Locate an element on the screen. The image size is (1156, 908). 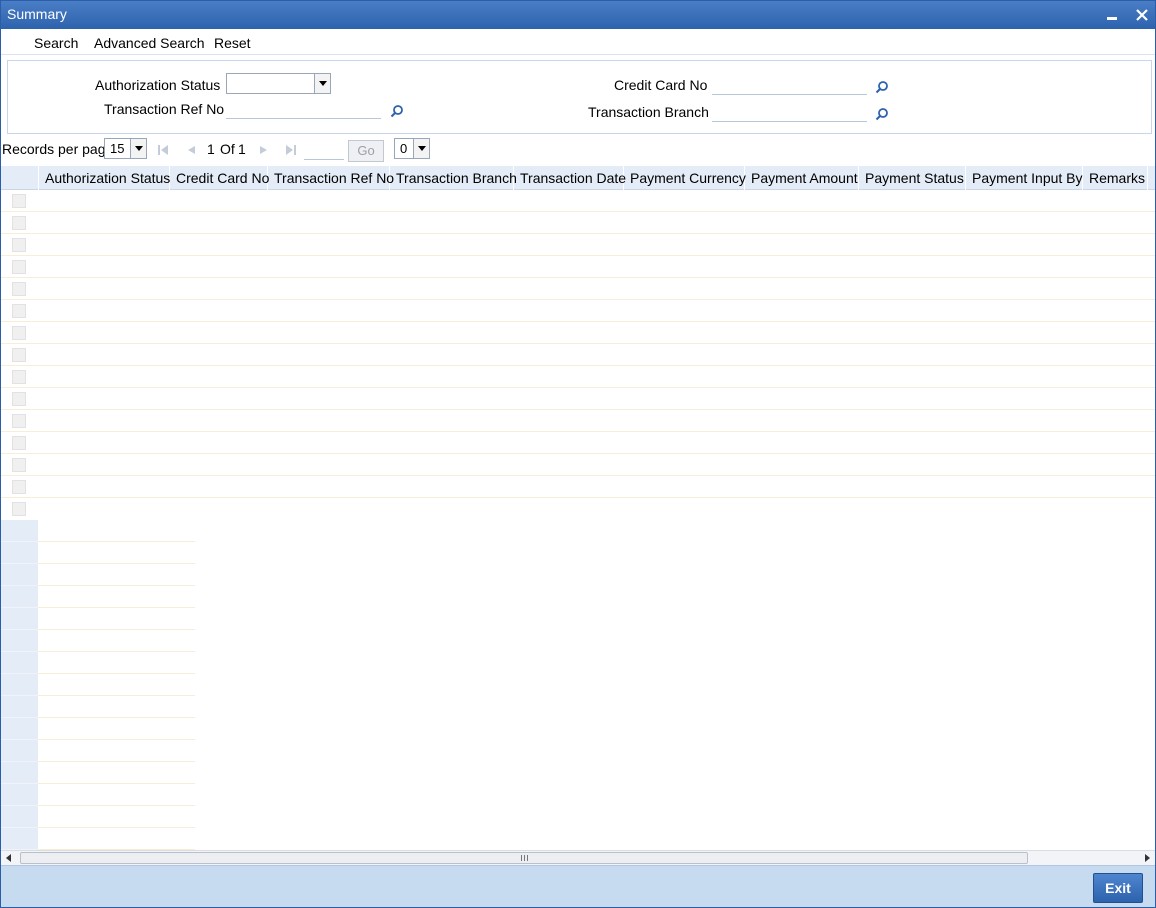
transaction-branch-input is located at coordinates (789, 112).